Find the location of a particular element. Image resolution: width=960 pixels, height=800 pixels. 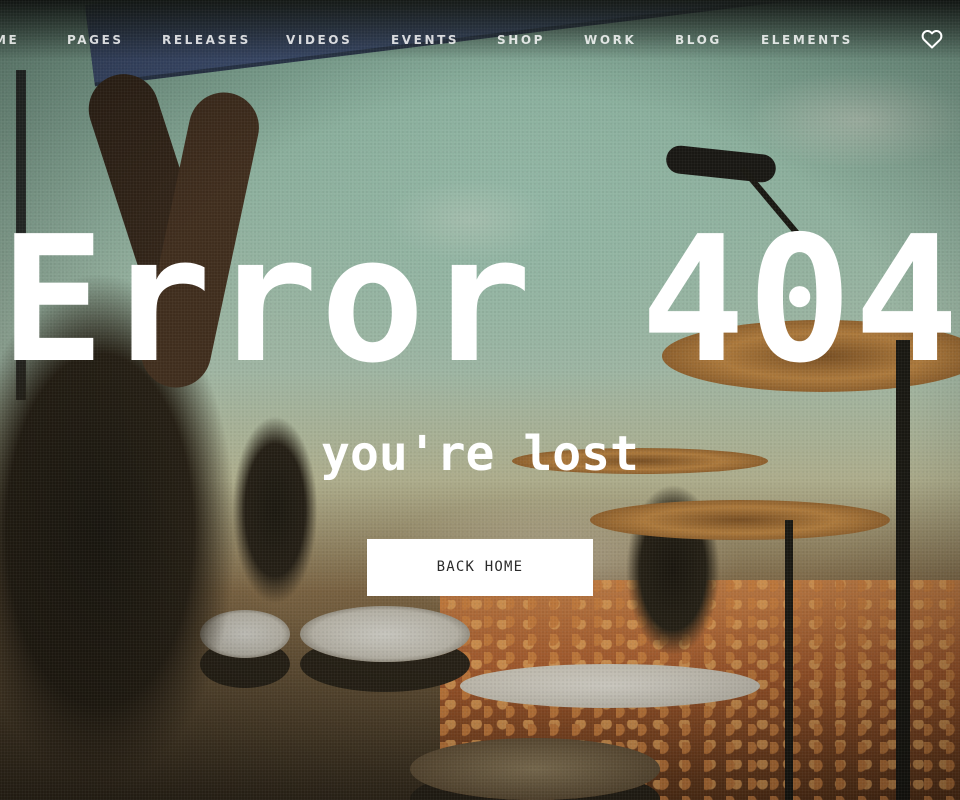

heart-icon-graphic is located at coordinates (932, 39).